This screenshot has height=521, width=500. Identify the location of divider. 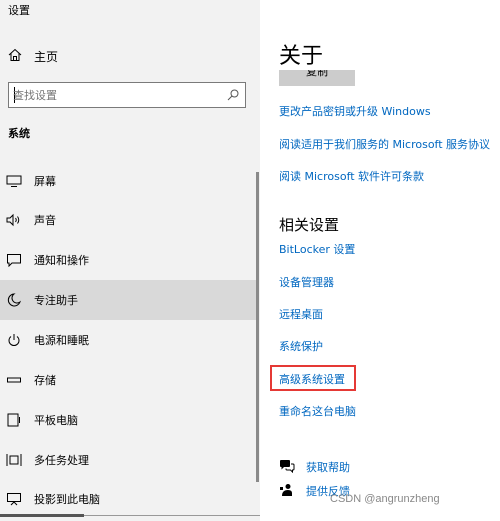
(172, 515).